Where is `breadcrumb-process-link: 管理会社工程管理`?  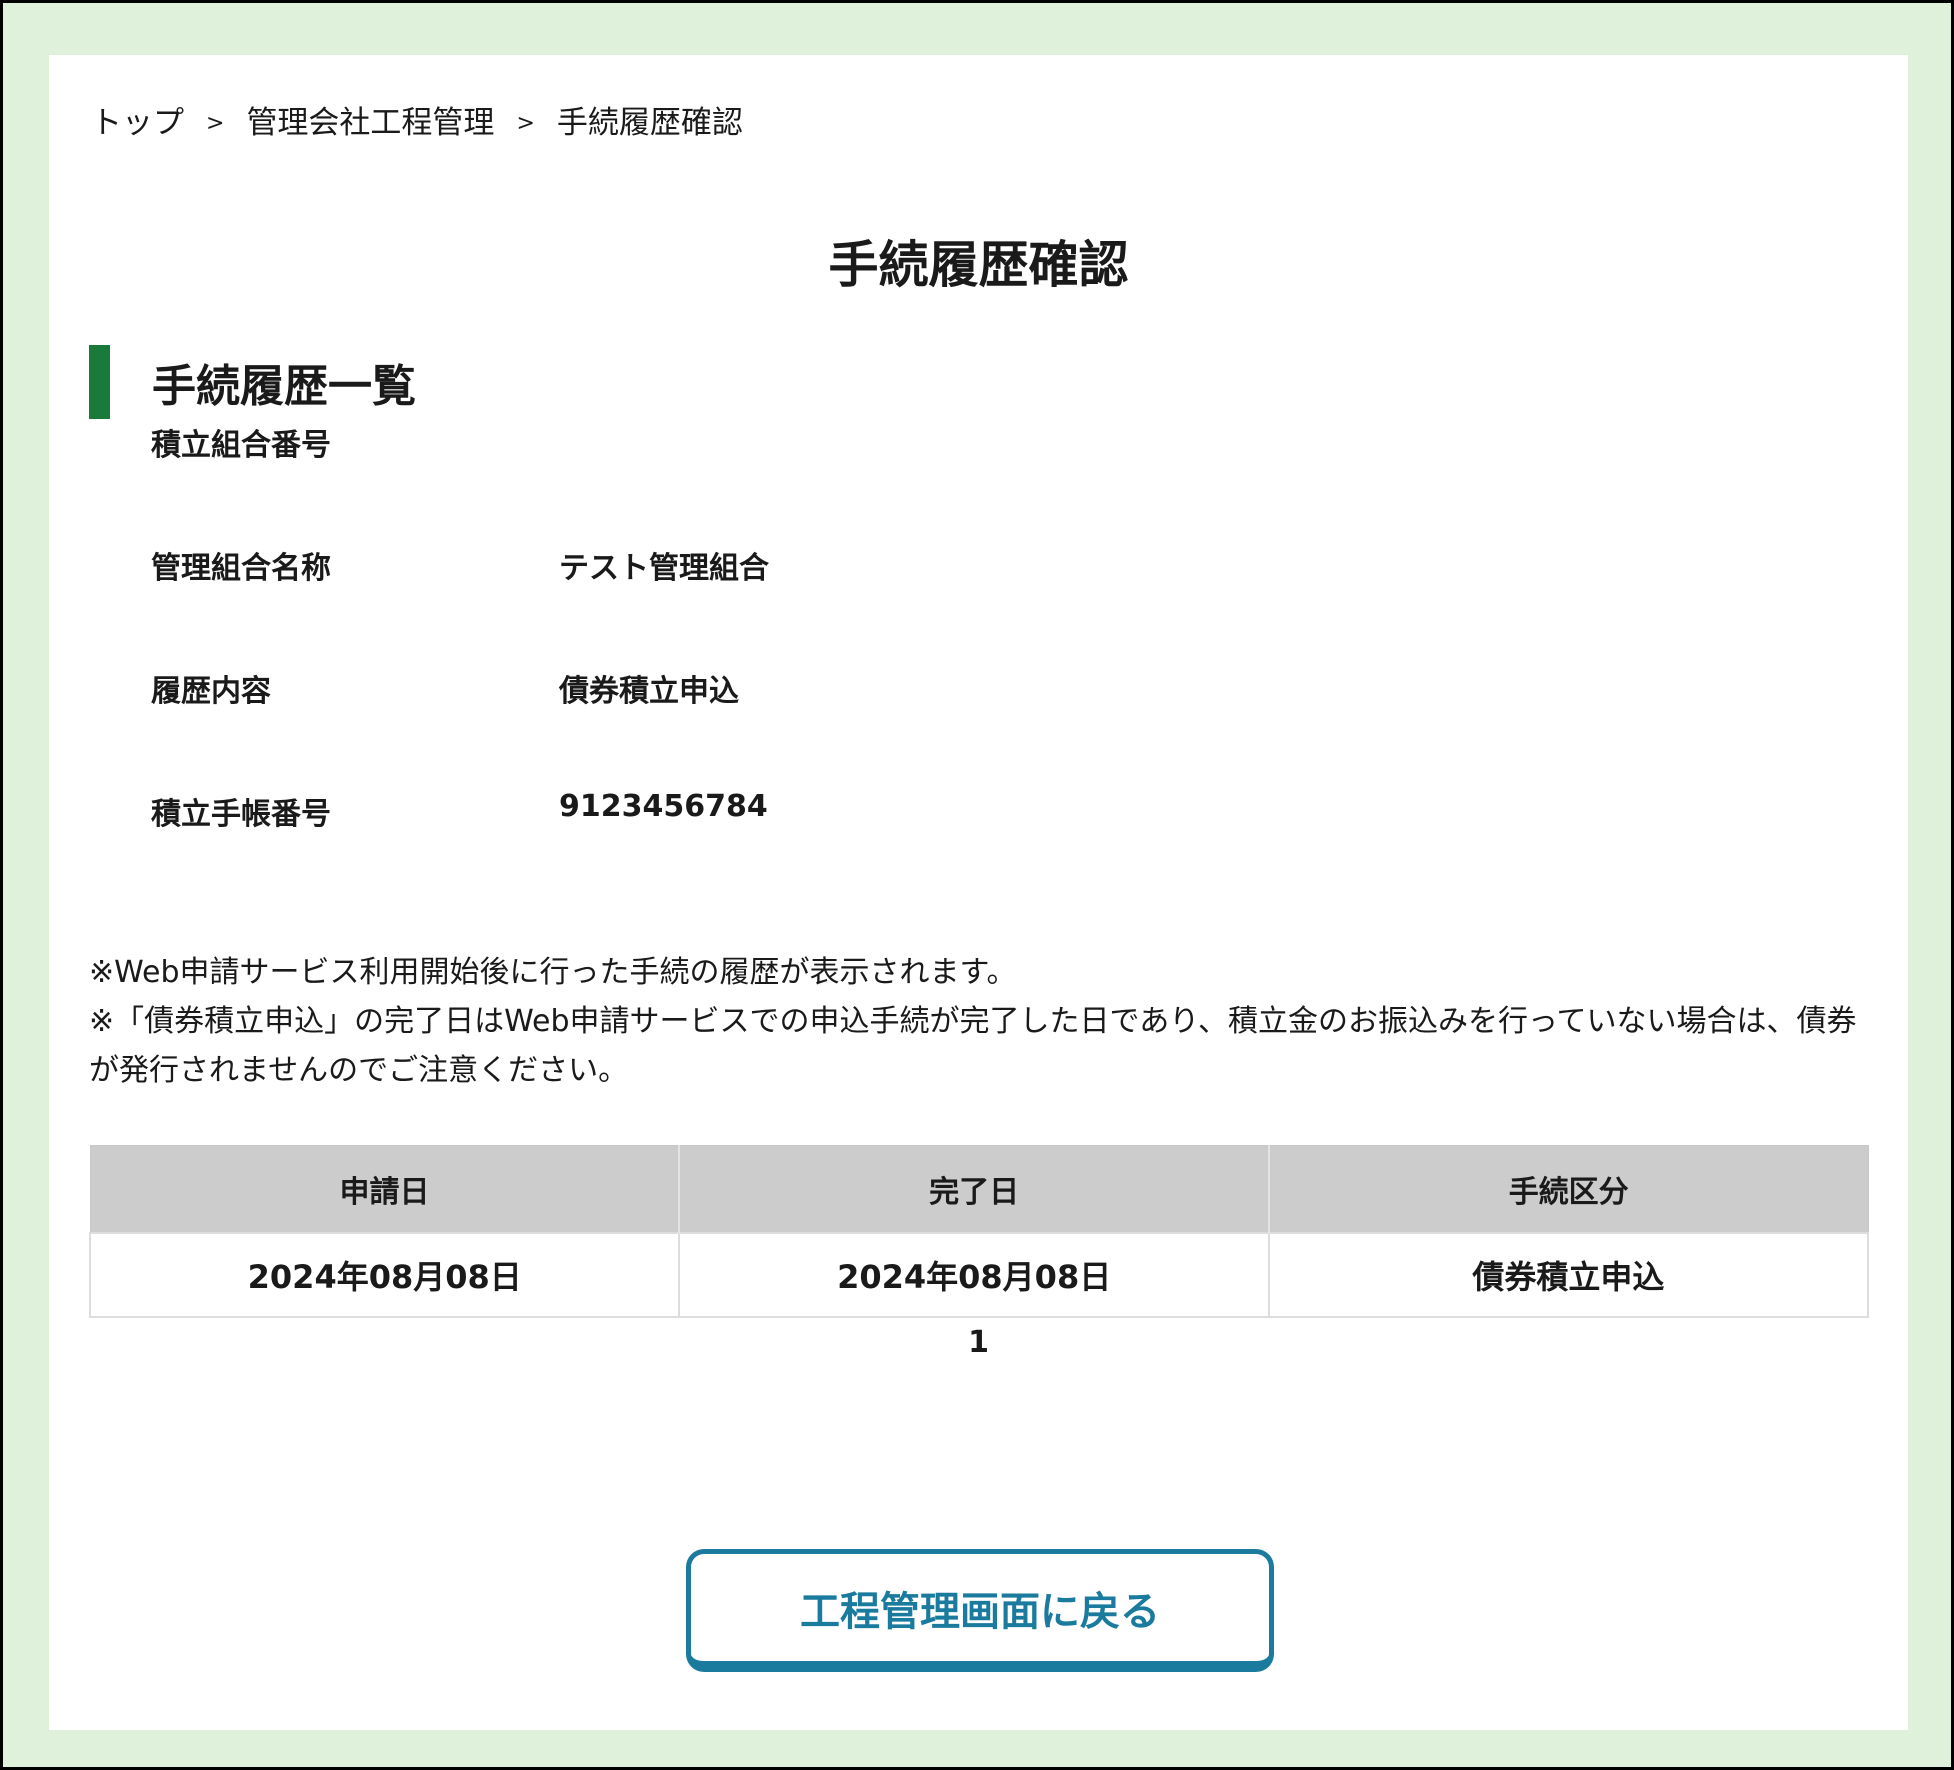
breadcrumb-process-link: 管理会社工程管理 is located at coordinates (370, 119).